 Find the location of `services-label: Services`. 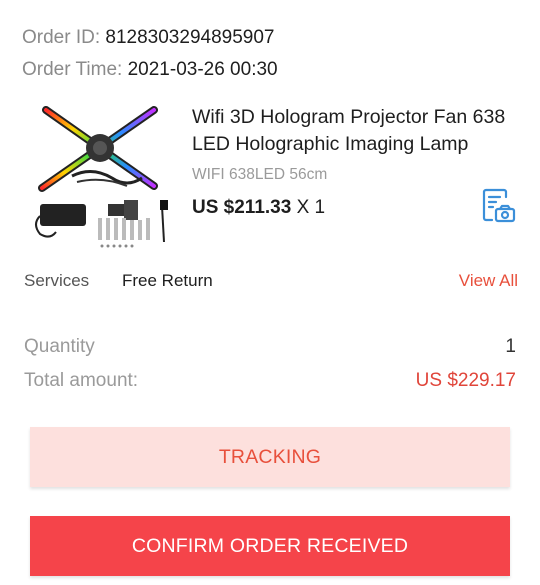

services-label: Services is located at coordinates (57, 280).